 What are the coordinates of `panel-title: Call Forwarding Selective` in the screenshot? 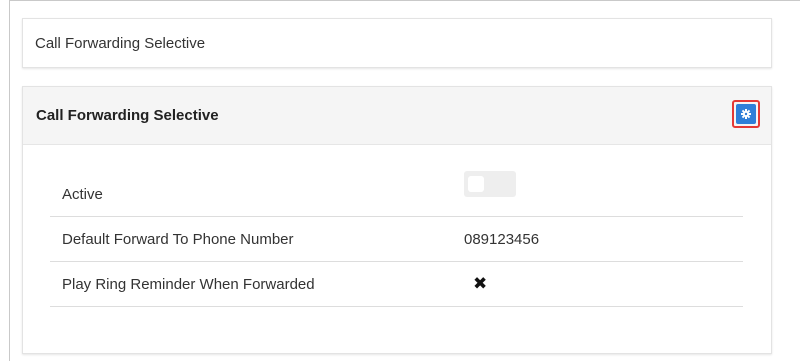 It's located at (127, 115).